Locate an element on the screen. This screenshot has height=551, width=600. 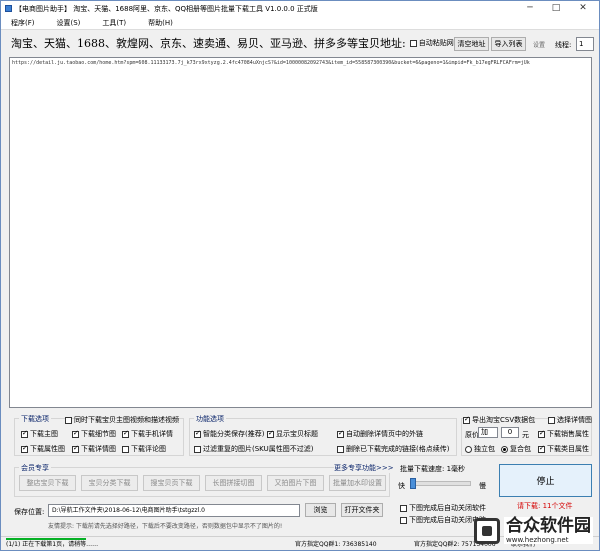
auto-delete-option: 自动删除详情页中的外链 is located at coordinates (380, 434).